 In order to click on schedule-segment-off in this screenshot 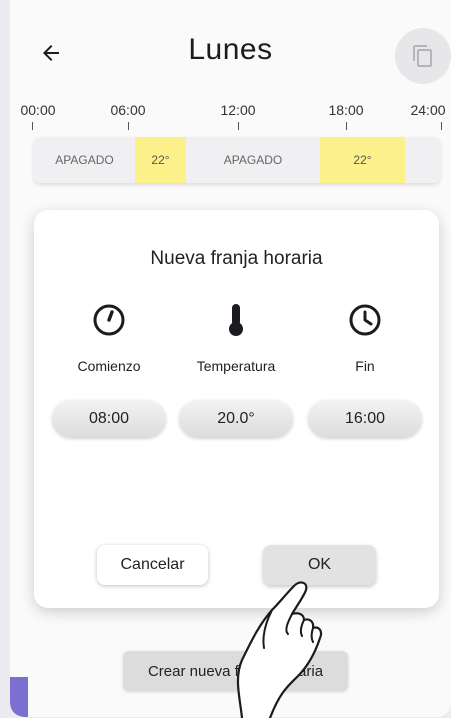, I will do `click(422, 160)`.